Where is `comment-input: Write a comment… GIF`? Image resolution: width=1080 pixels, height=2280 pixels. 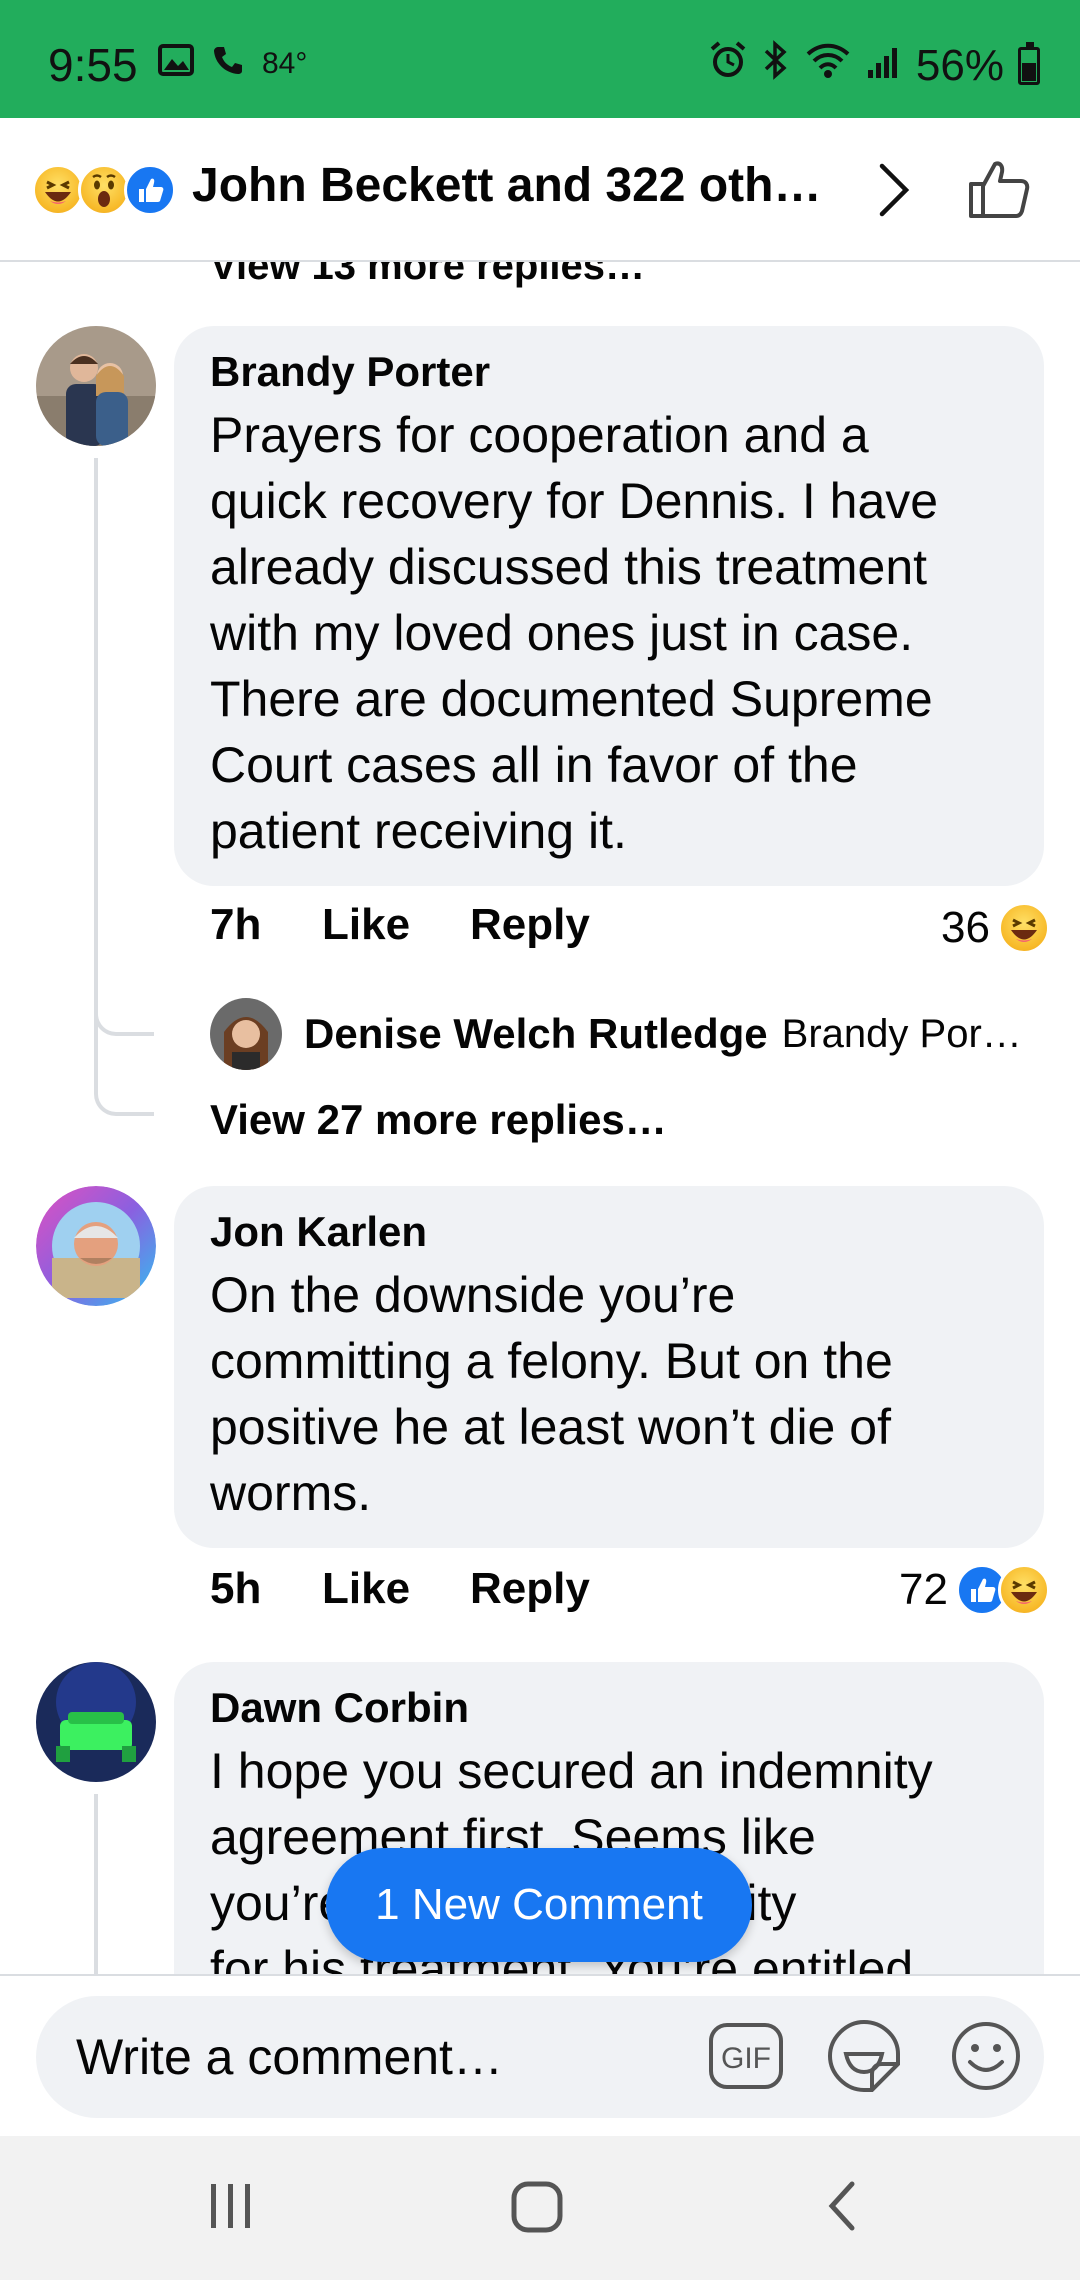
comment-input: Write a comment… GIF is located at coordinates (540, 2057).